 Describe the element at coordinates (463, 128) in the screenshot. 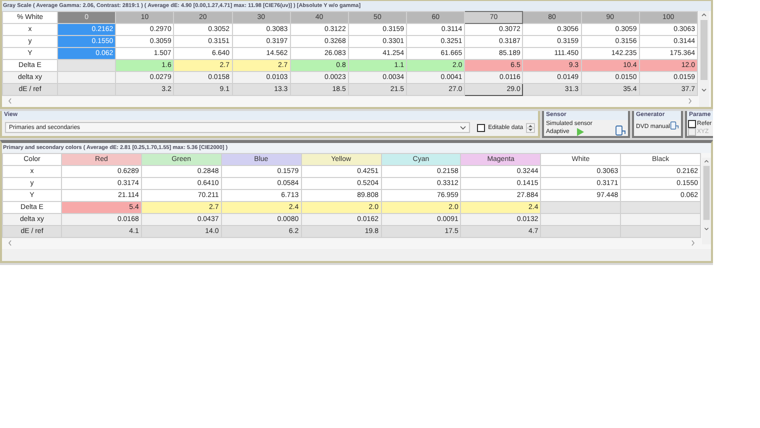

I see `chevron-down-icon` at that location.